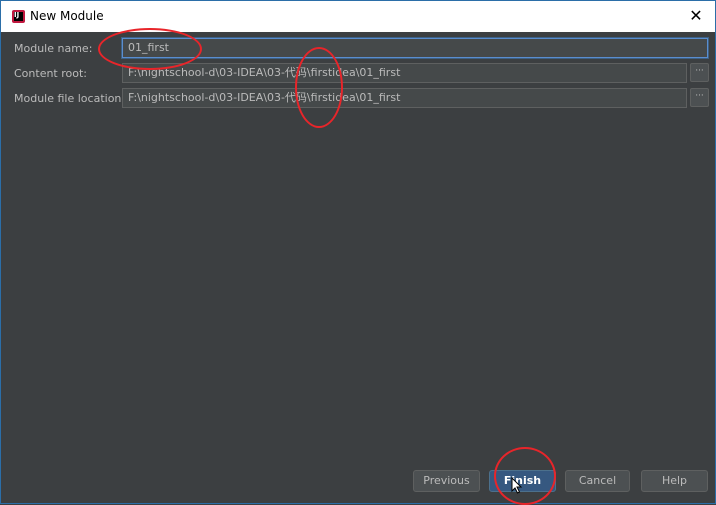  What do you see at coordinates (525, 476) in the screenshot?
I see `annotation-circle-finish` at bounding box center [525, 476].